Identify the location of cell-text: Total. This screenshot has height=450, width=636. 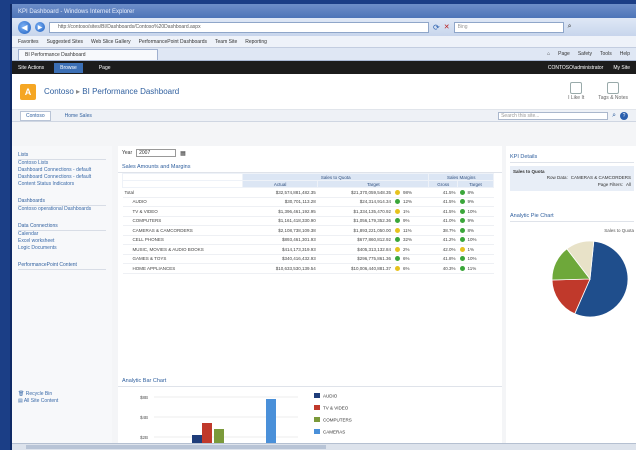
(129, 192).